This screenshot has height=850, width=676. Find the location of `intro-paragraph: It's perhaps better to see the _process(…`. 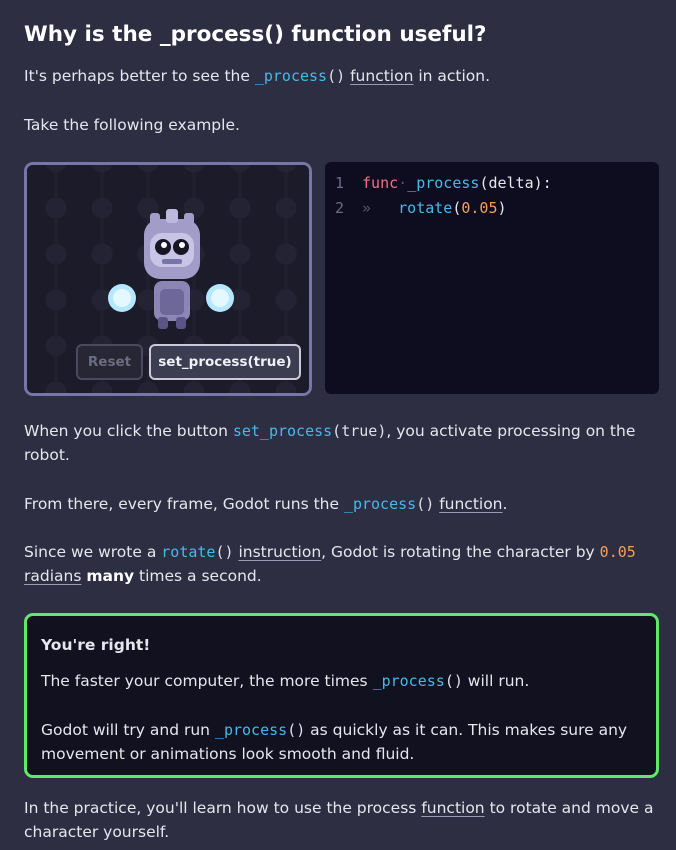

intro-paragraph: It's perhaps better to see the _process(… is located at coordinates (257, 76).